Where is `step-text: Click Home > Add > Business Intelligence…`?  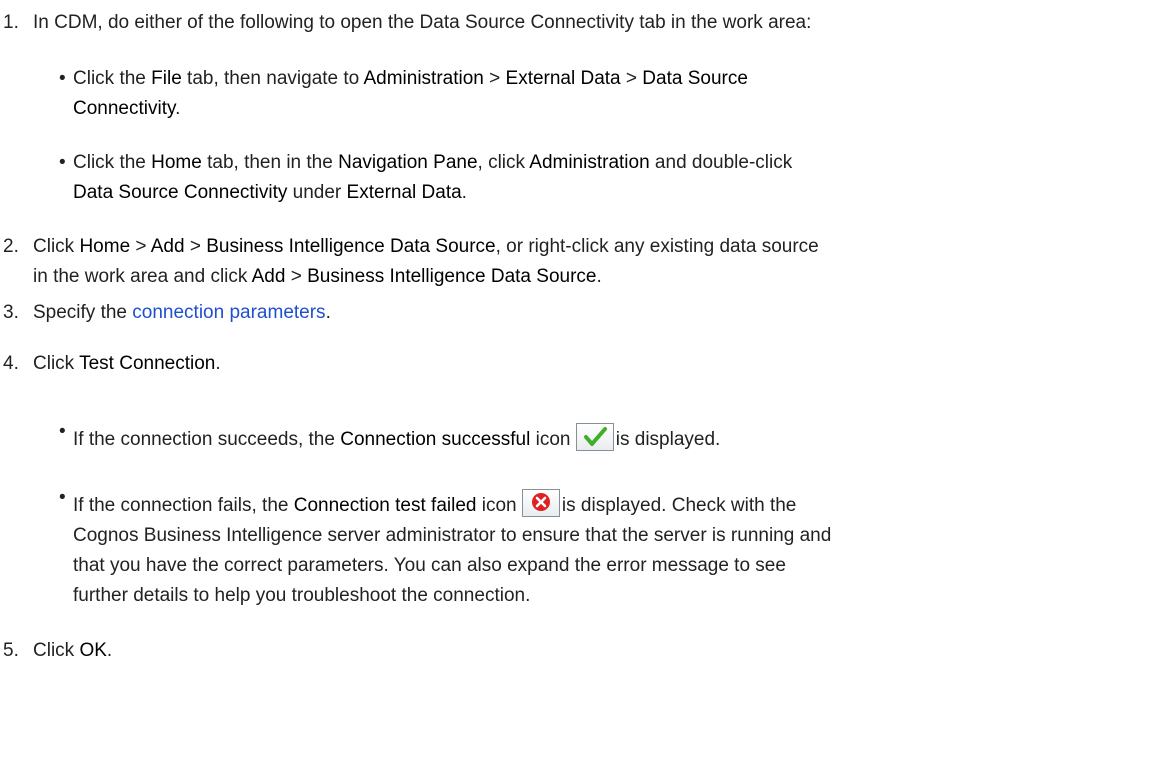
step-text: Click Home > Add > Business Intelligence… is located at coordinates (595, 262).